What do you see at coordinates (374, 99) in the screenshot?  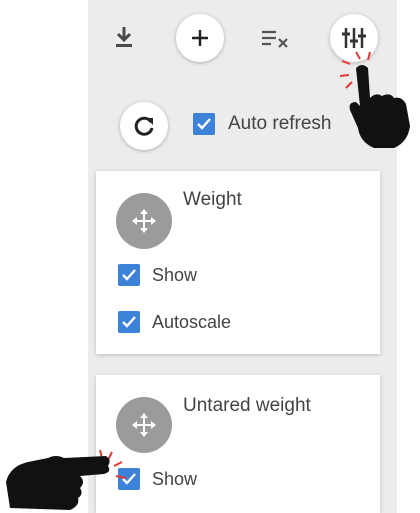 I see `pointing-hand-cursor-icon` at bounding box center [374, 99].